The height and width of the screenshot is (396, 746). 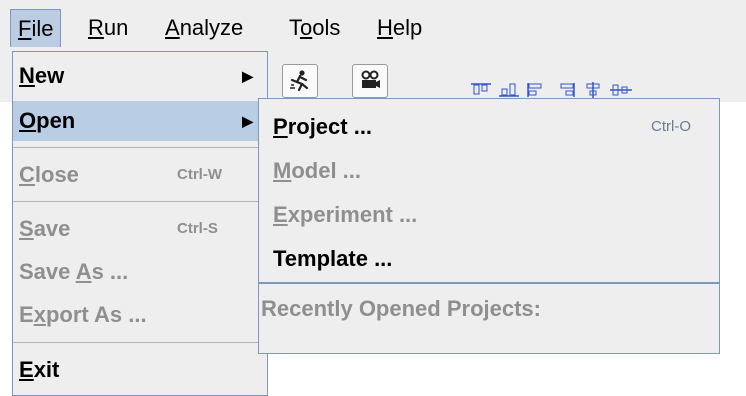 What do you see at coordinates (489, 127) in the screenshot?
I see `submenu-item-project: Project ... Ctrl-O` at bounding box center [489, 127].